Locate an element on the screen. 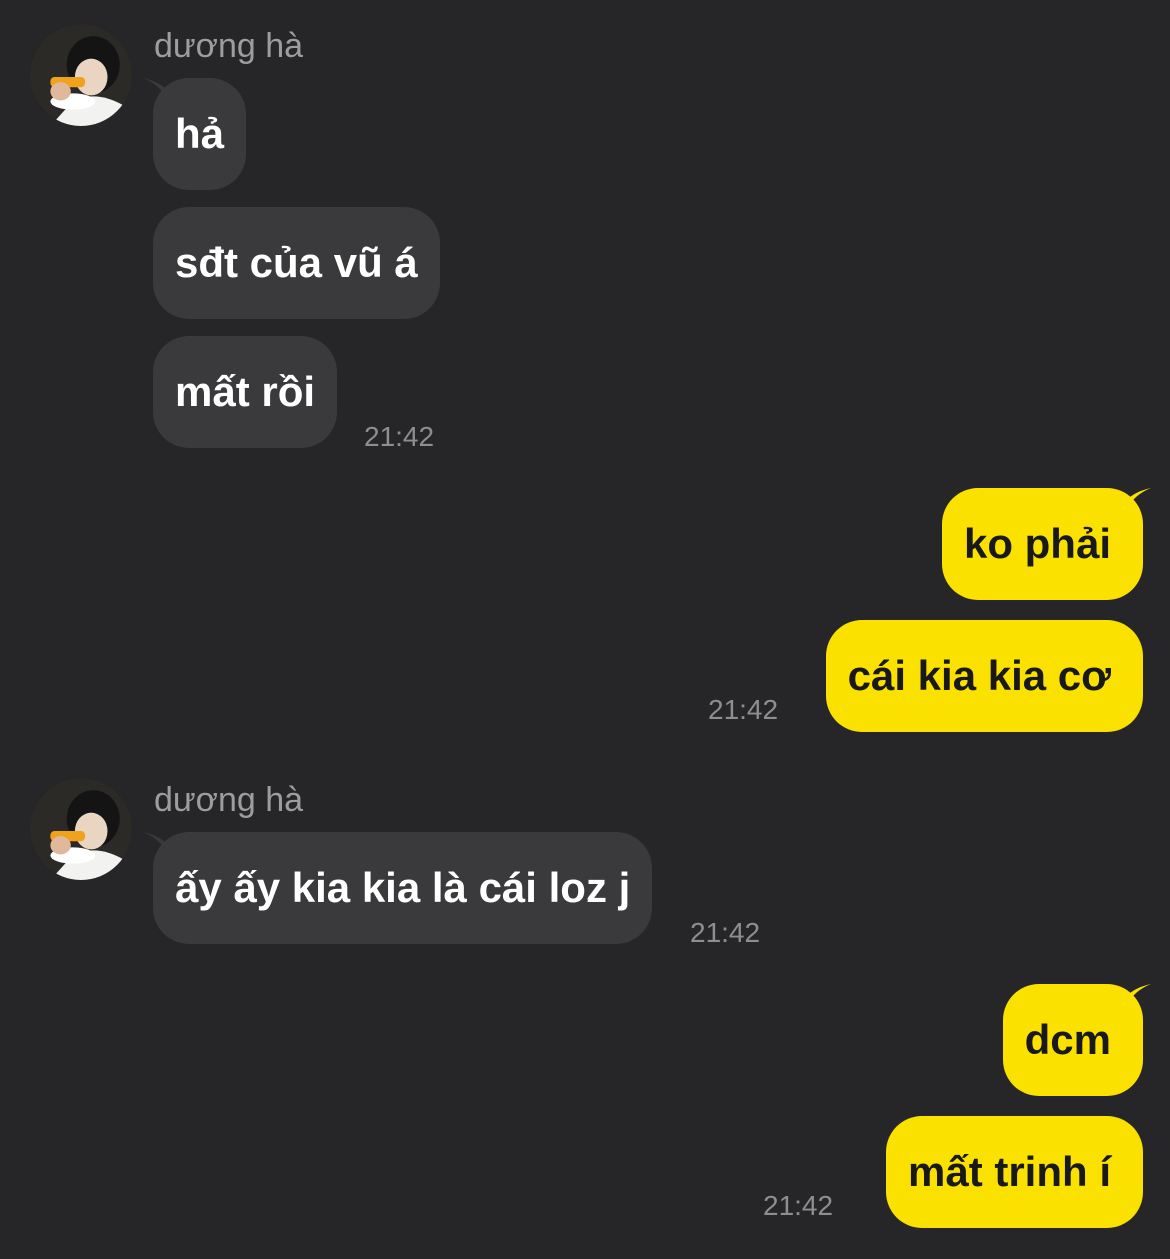  message-bubble: mất trinh í is located at coordinates (1014, 1172).